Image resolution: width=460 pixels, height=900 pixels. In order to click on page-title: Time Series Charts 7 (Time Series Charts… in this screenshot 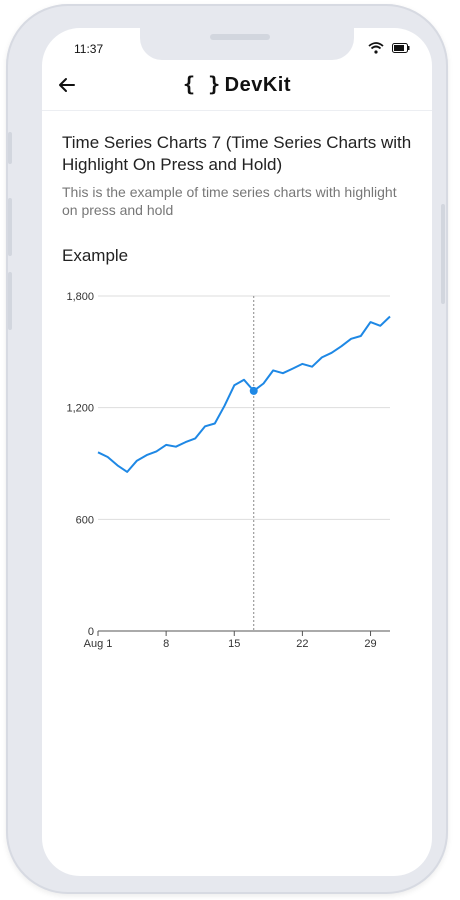, I will do `click(237, 153)`.